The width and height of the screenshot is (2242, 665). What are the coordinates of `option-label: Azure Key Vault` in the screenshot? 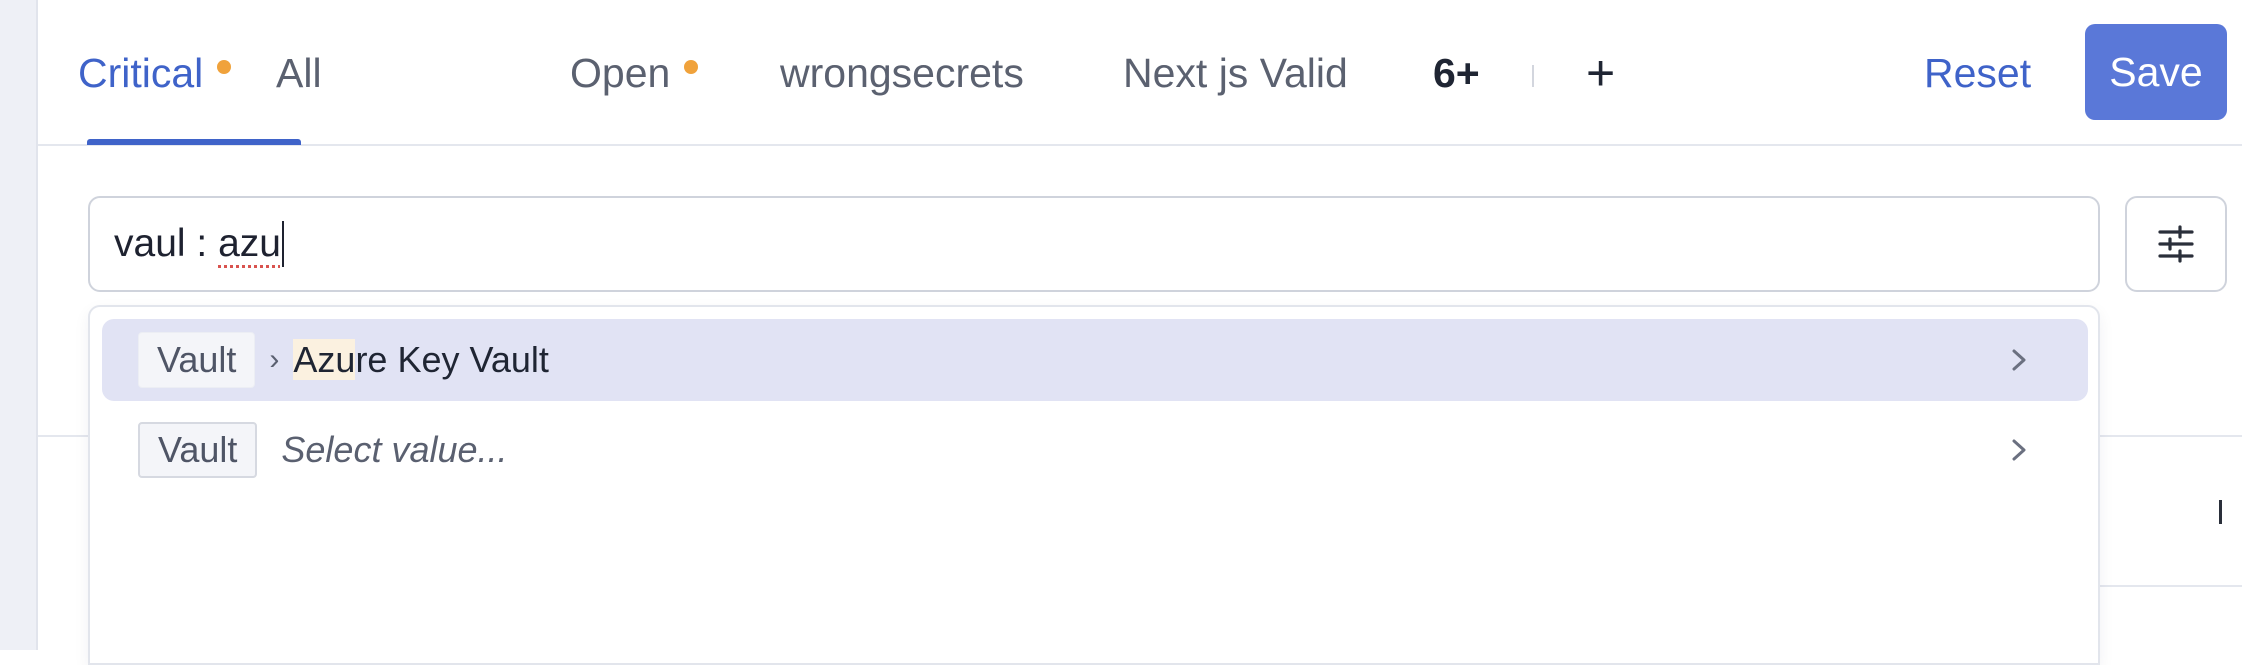 It's located at (421, 360).